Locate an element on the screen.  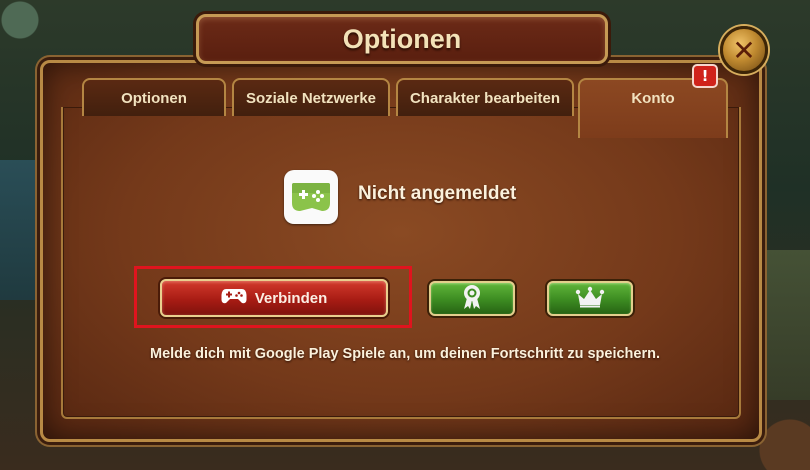
ribbon-award-icon is located at coordinates (472, 299).